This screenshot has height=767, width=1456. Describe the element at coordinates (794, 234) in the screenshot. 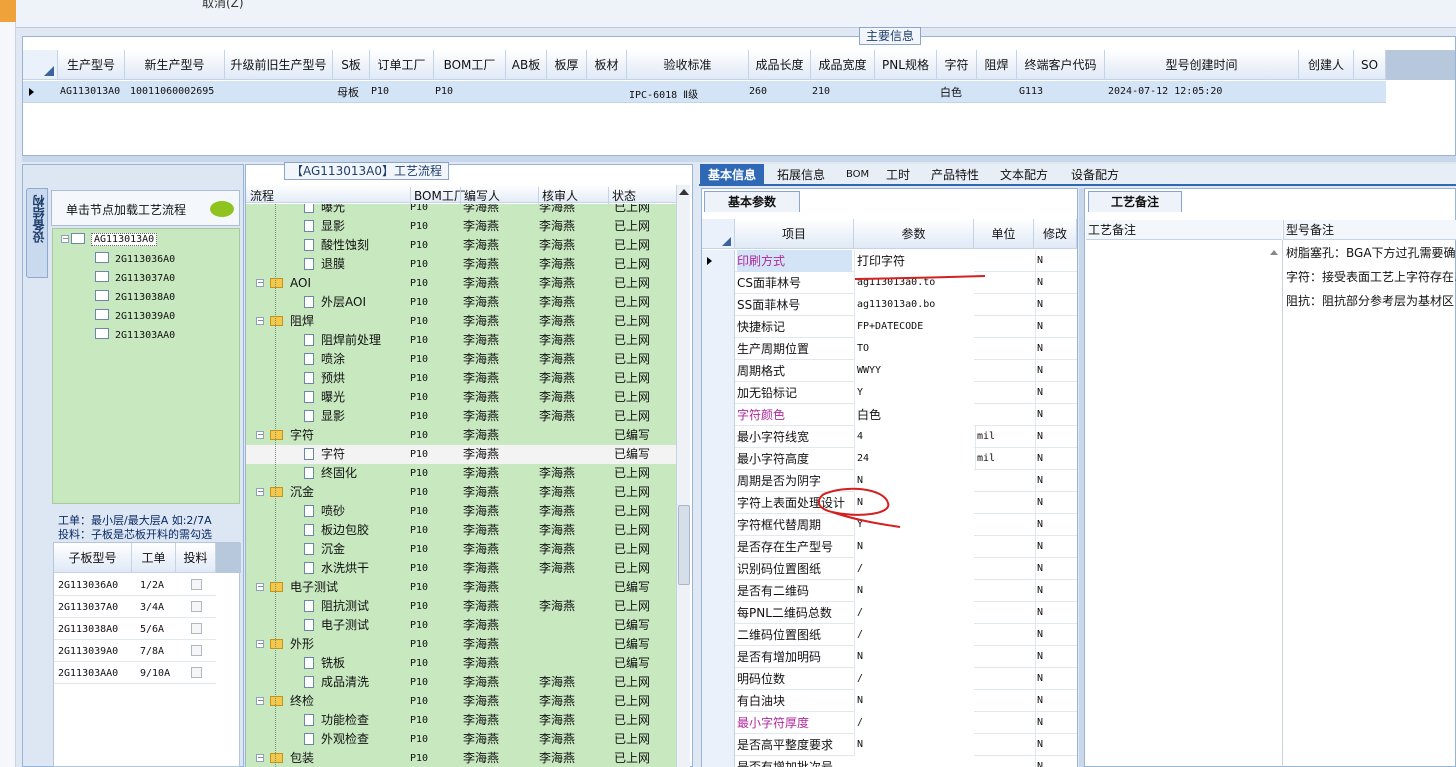

I see `col-header: 项目` at that location.